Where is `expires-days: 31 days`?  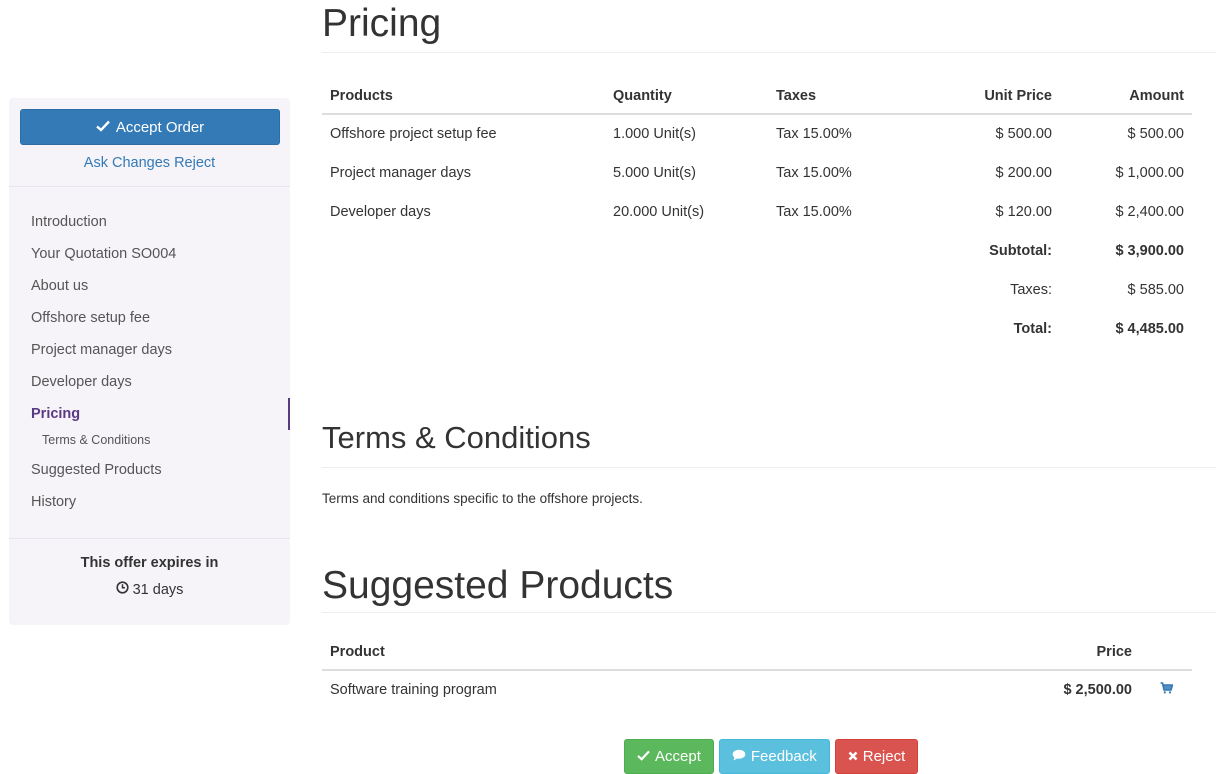 expires-days: 31 days is located at coordinates (149, 589).